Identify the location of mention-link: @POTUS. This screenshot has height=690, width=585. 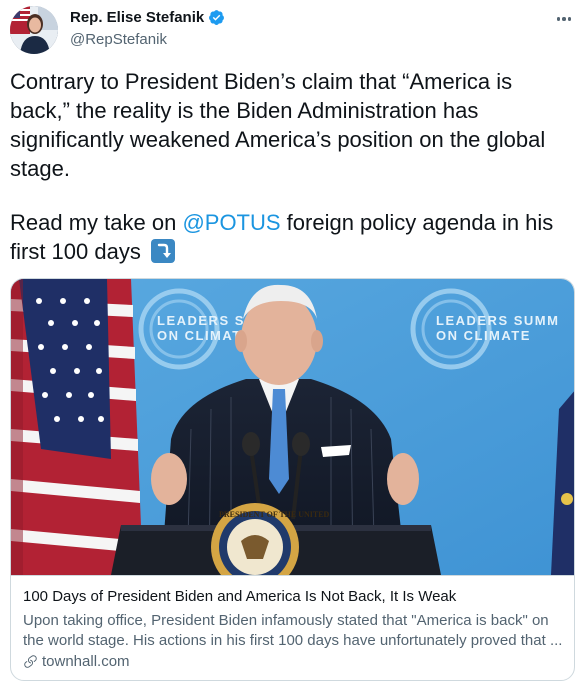
(231, 222).